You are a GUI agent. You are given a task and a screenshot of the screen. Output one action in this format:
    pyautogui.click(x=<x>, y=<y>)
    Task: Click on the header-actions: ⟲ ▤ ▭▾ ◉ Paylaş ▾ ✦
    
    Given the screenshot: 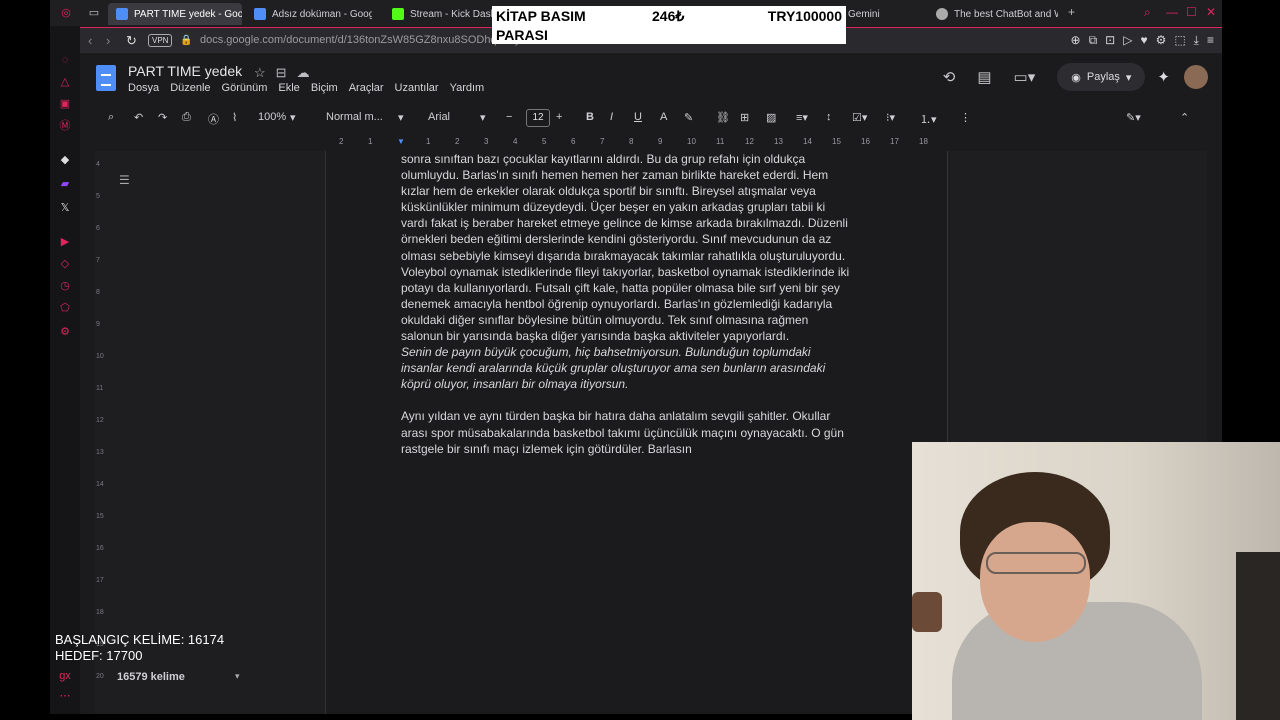 What is the action you would take?
    pyautogui.click(x=1082, y=77)
    